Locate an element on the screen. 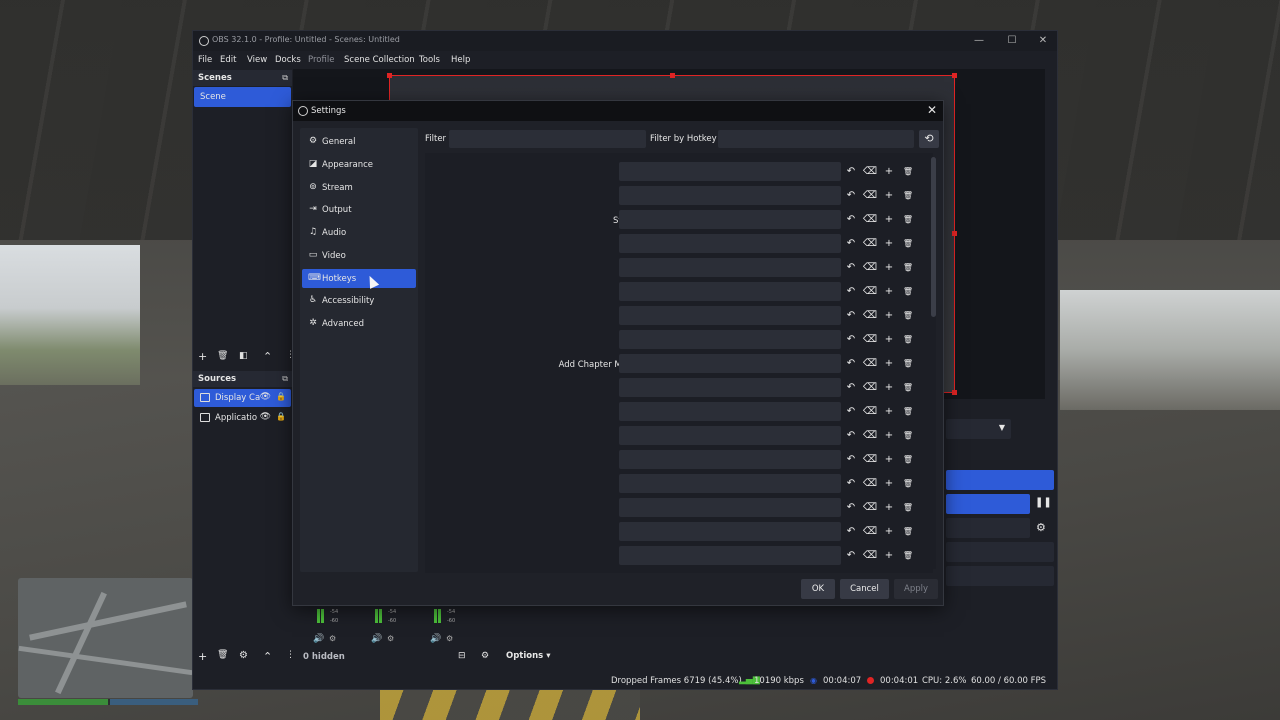  menu-help: Help is located at coordinates (460, 60).